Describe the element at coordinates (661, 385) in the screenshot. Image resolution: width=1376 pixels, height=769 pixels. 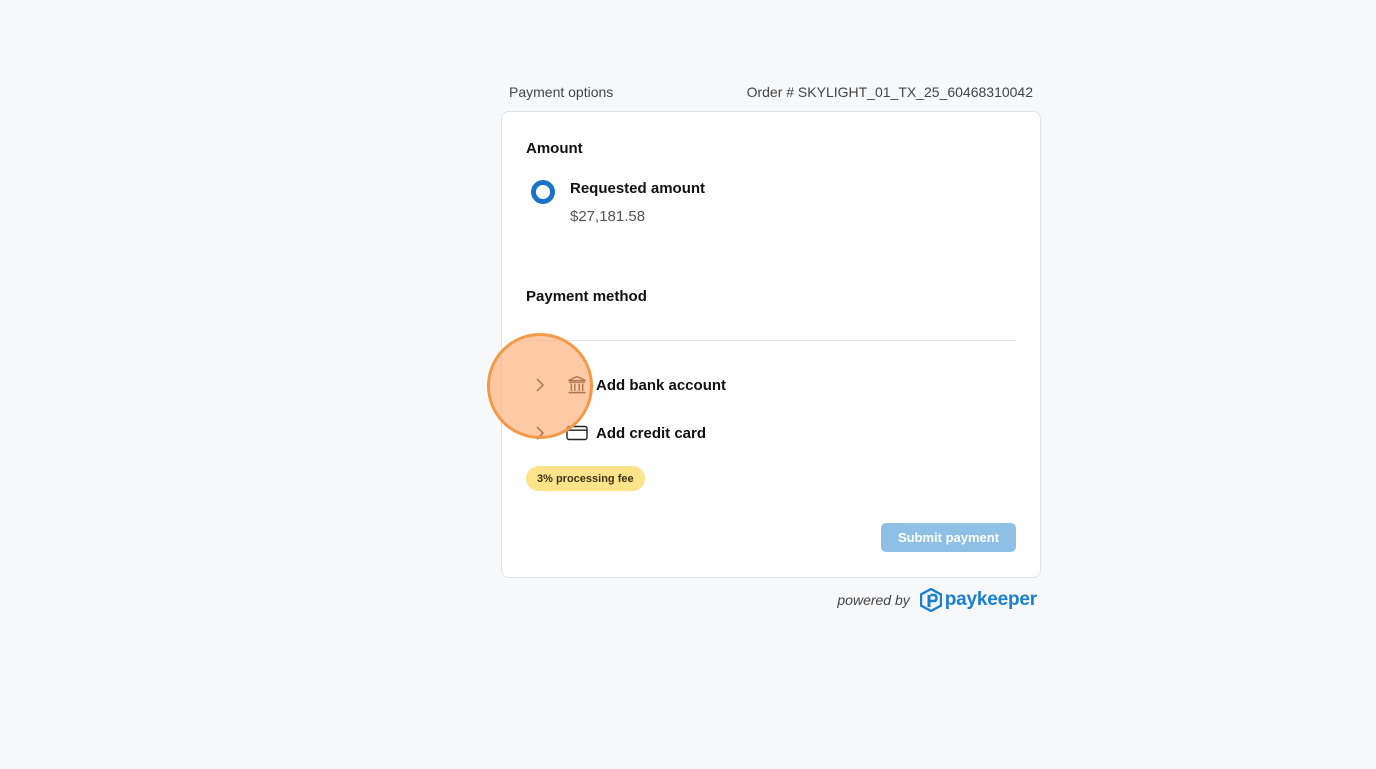
I see `add-bank-account-label: Add bank account` at that location.